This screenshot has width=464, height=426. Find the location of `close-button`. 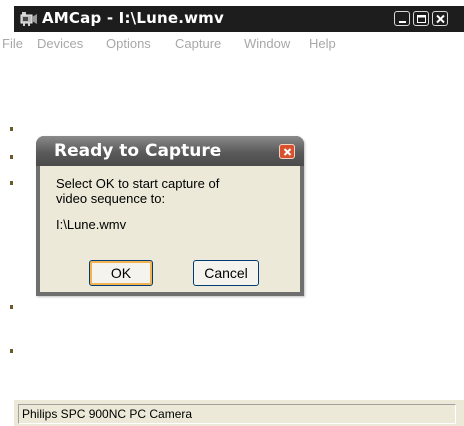

close-button is located at coordinates (440, 18).